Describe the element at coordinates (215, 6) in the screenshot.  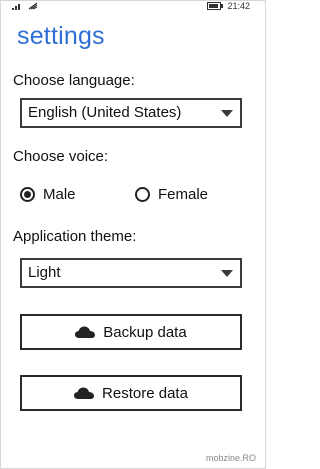
I see `battery-icon` at that location.